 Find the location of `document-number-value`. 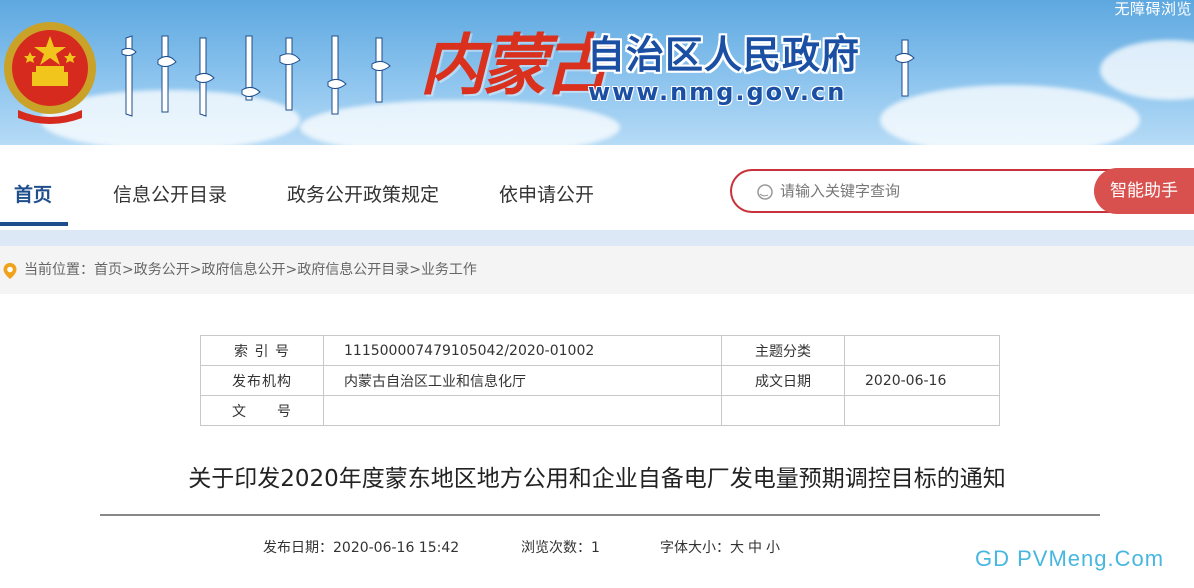

document-number-value is located at coordinates (522, 410).